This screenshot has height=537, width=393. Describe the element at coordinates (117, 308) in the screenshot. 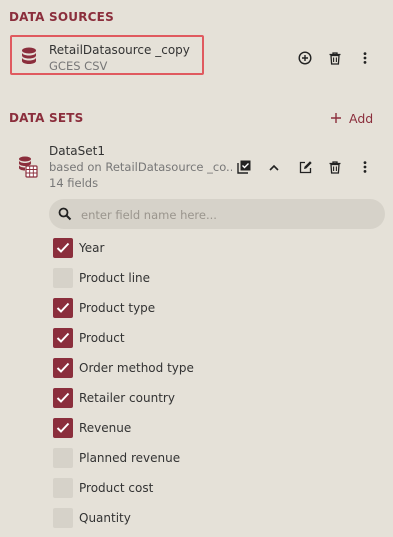

I see `field-label: Product type` at that location.